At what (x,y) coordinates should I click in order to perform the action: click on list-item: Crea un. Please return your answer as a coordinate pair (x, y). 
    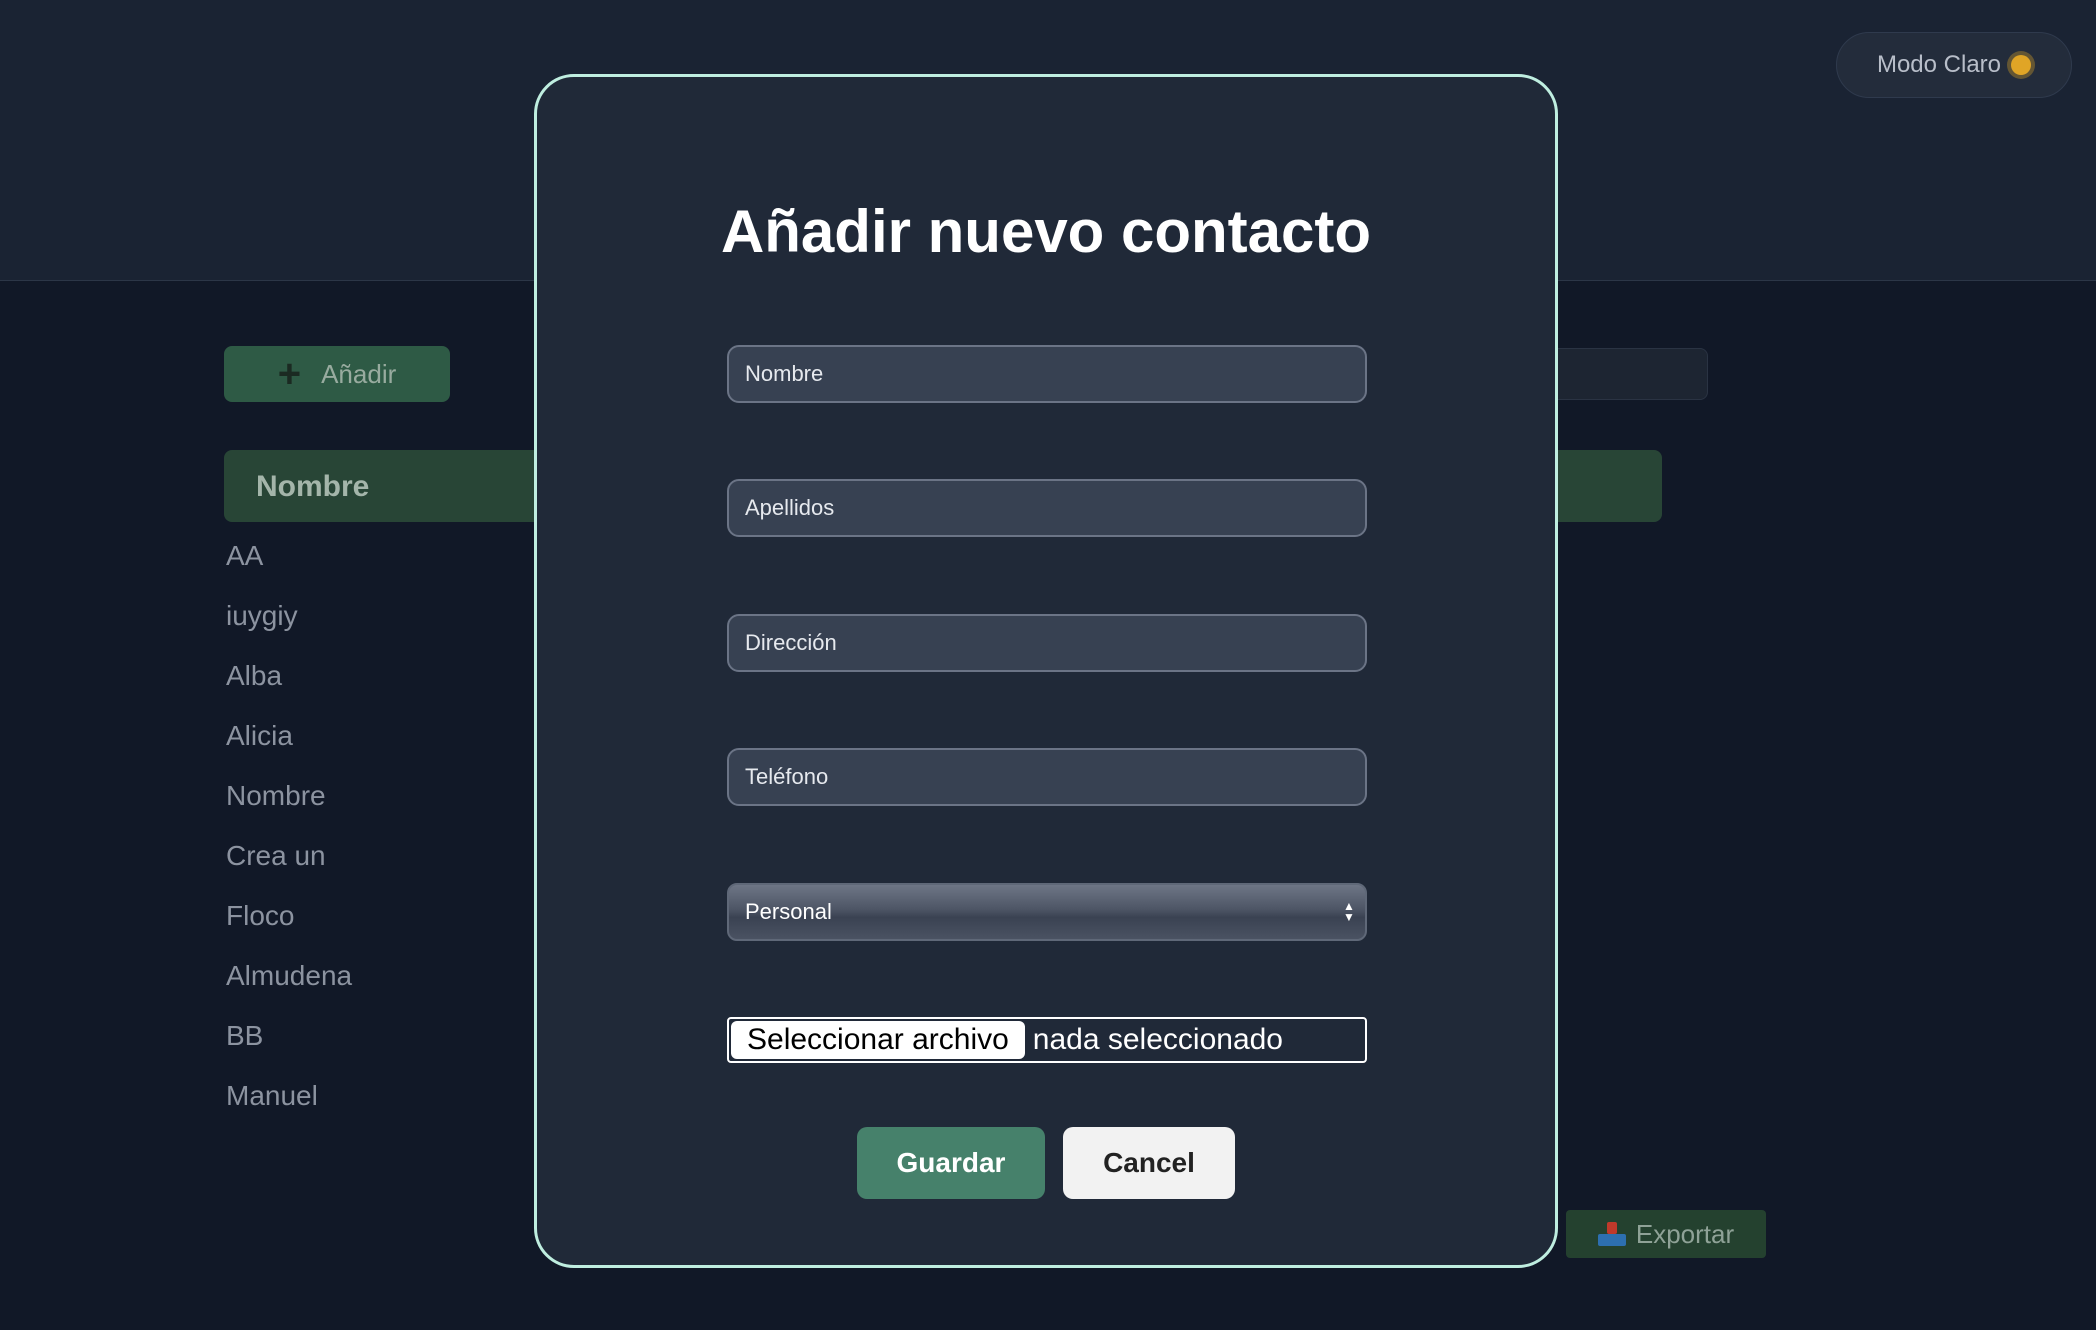
    Looking at the image, I should click on (289, 870).